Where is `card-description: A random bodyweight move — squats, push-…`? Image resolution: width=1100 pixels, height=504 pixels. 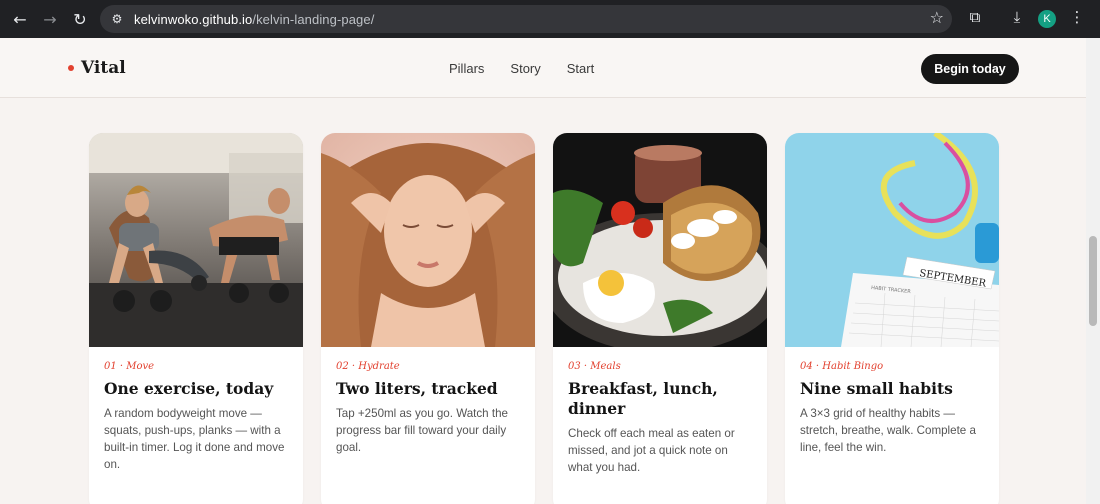
card-description: A random bodyweight move — squats, push-… is located at coordinates (194, 439).